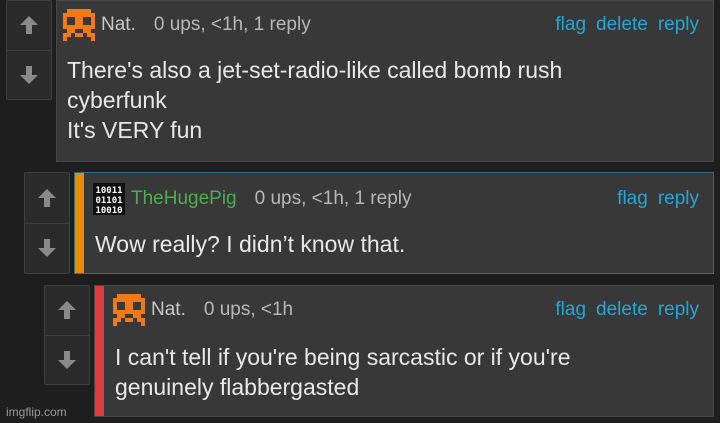  I want to click on imgflip-watermark: imgflip.com, so click(36, 412).